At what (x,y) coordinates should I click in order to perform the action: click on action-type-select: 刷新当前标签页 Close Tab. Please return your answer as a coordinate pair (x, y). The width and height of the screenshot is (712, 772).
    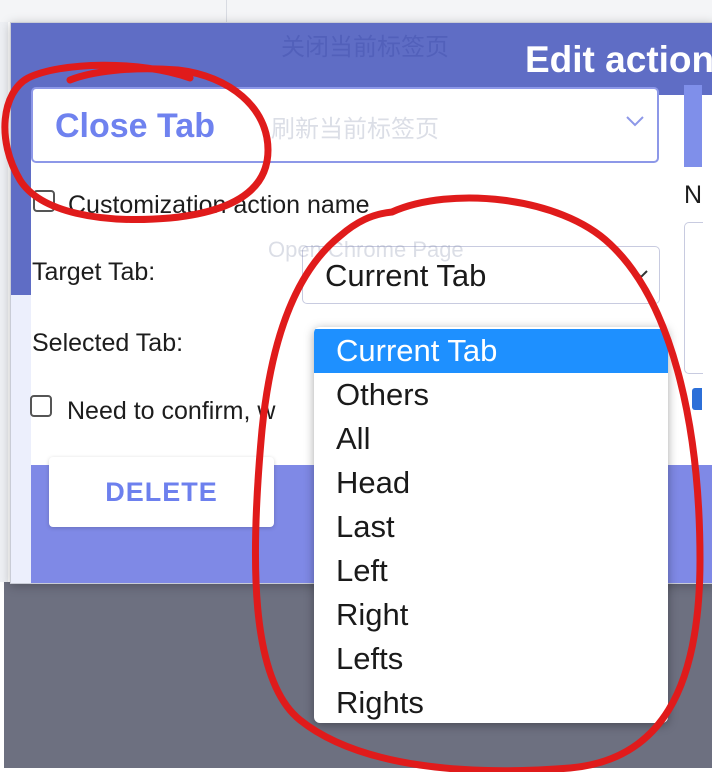
    Looking at the image, I should click on (345, 125).